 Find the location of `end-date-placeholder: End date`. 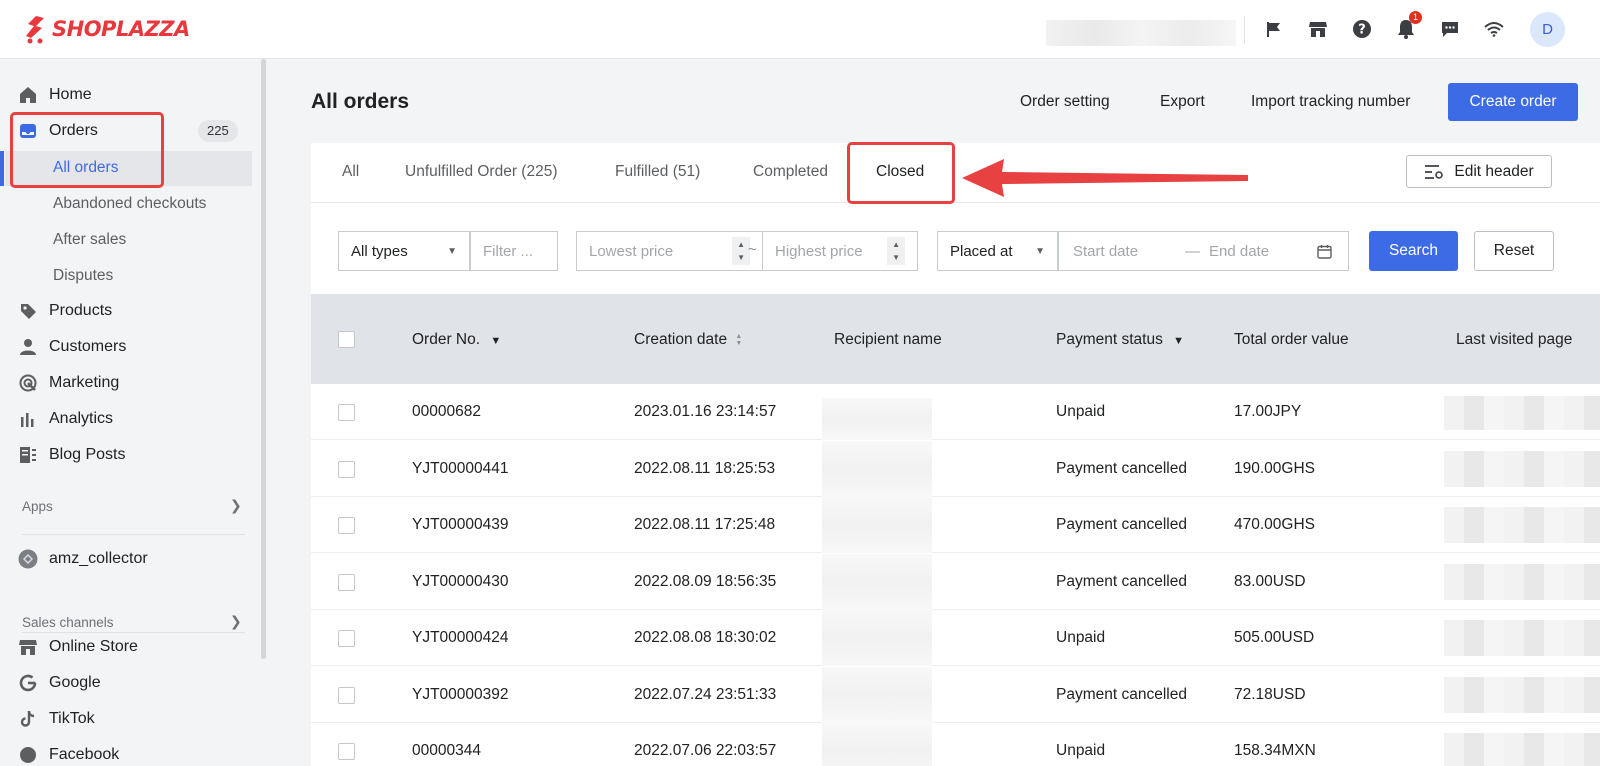

end-date-placeholder: End date is located at coordinates (1239, 251).